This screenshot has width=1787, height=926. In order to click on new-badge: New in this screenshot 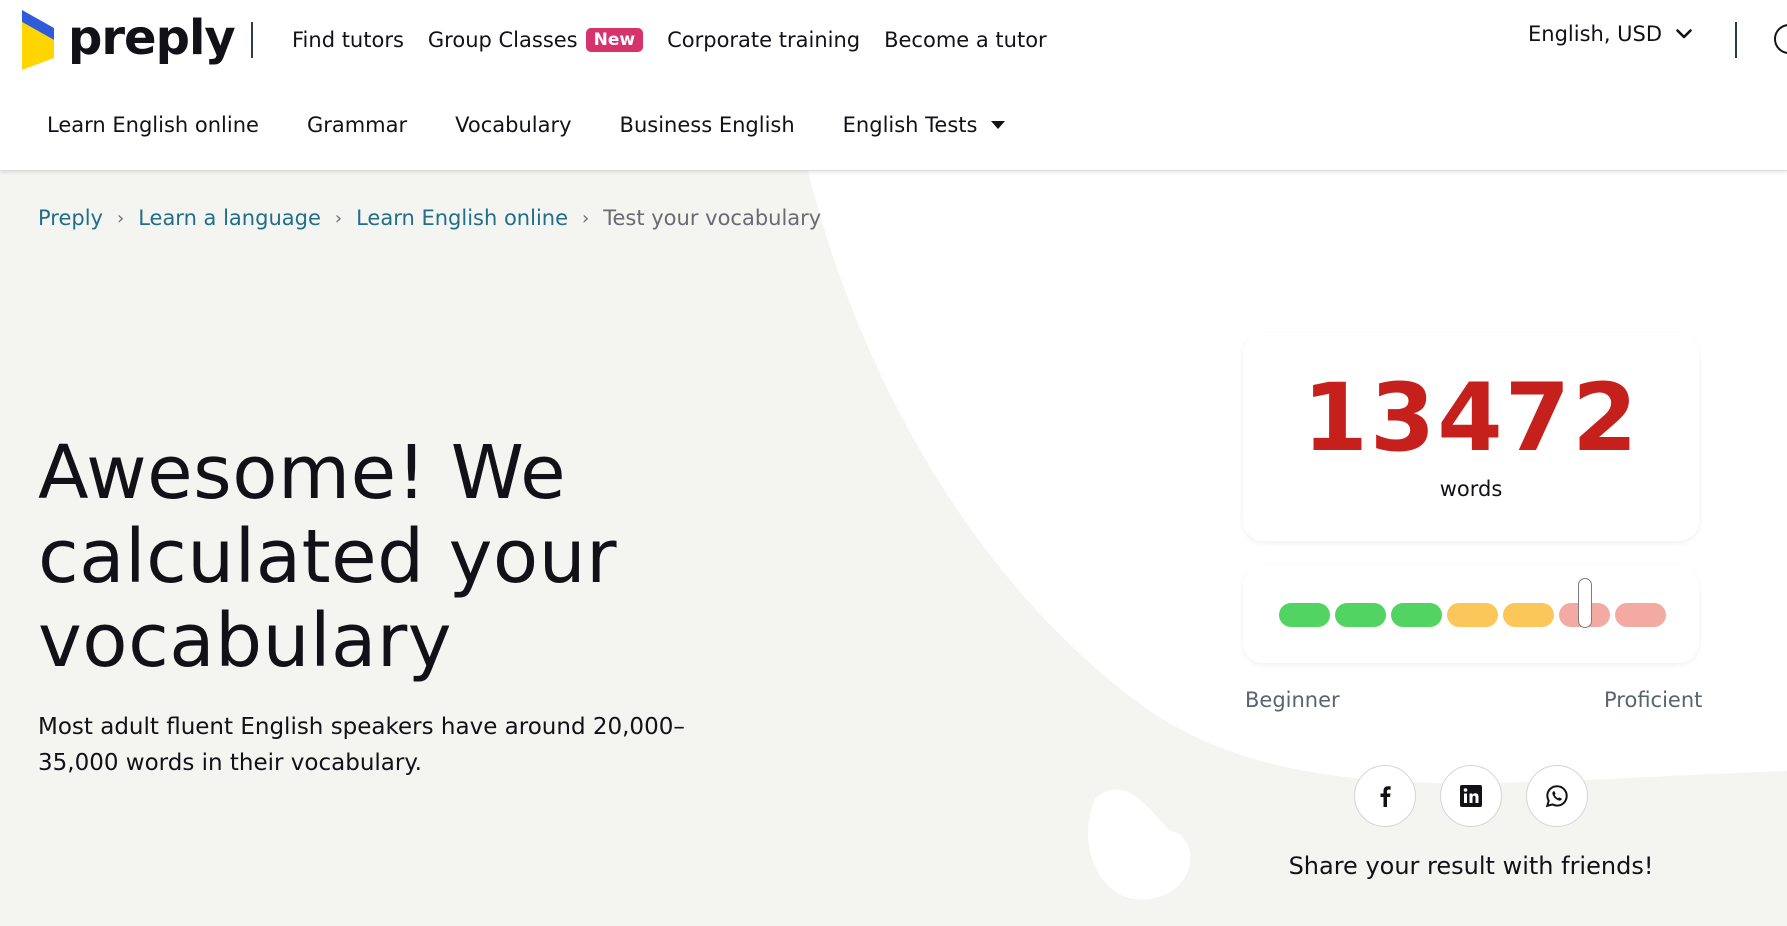, I will do `click(614, 40)`.